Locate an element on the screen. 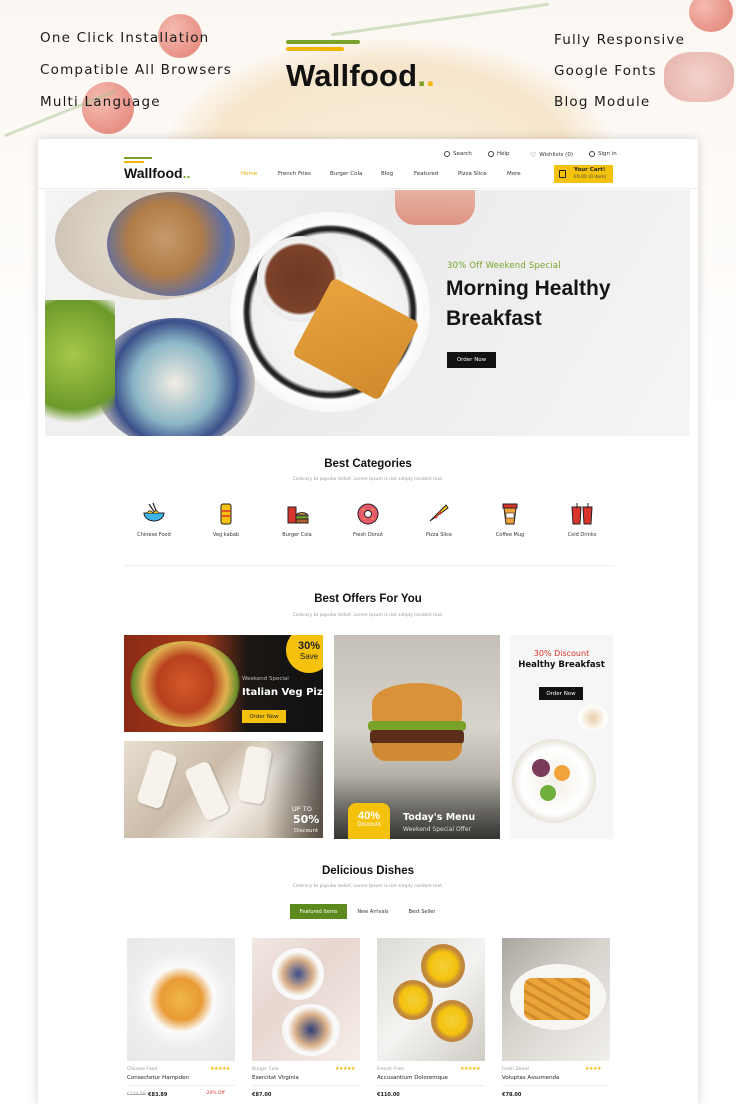 Image resolution: width=736 pixels, height=1104 pixels. tab-featured-items: Featured Items is located at coordinates (318, 911).